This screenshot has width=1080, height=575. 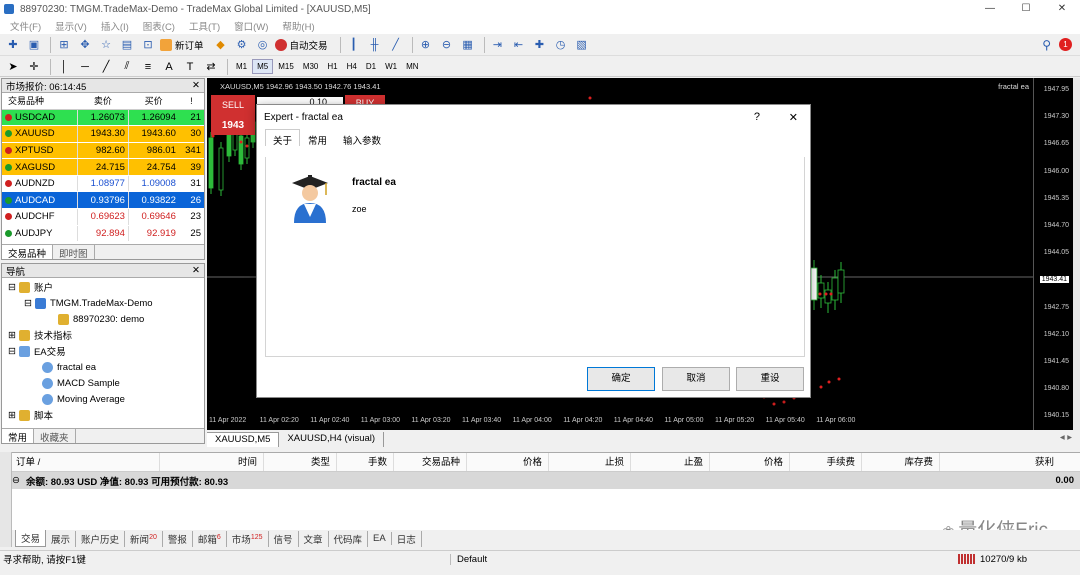 What do you see at coordinates (64, 45) in the screenshot?
I see `market-watch-icon: ⊞` at bounding box center [64, 45].